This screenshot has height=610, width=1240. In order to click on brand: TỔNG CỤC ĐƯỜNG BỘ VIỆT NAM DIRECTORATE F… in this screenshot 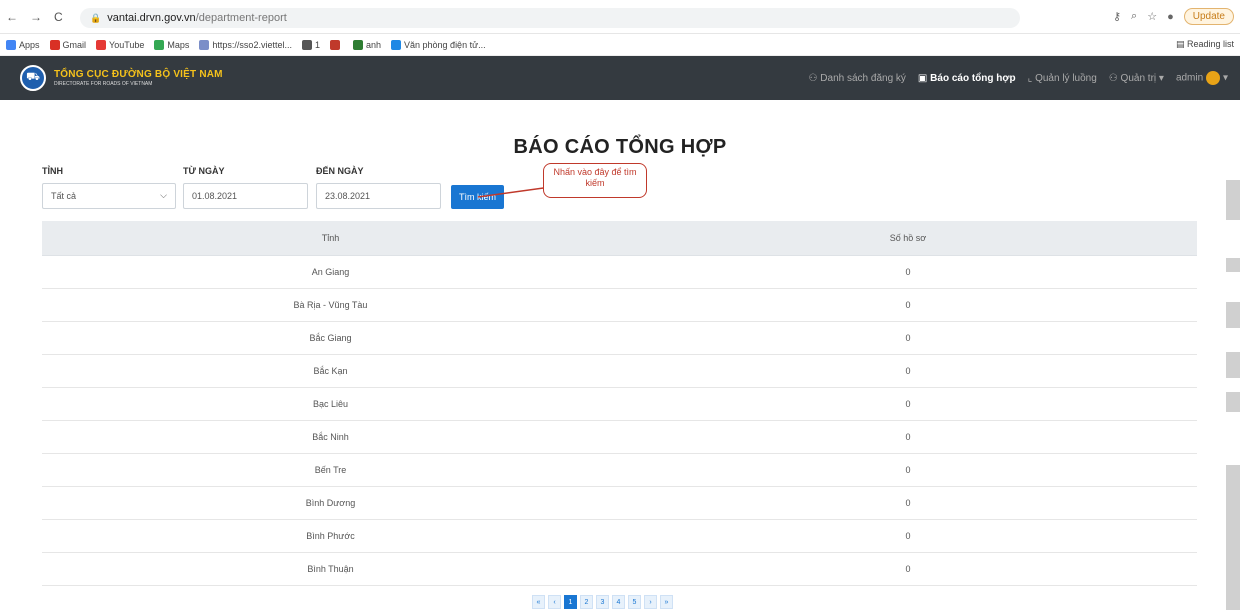, I will do `click(138, 78)`.